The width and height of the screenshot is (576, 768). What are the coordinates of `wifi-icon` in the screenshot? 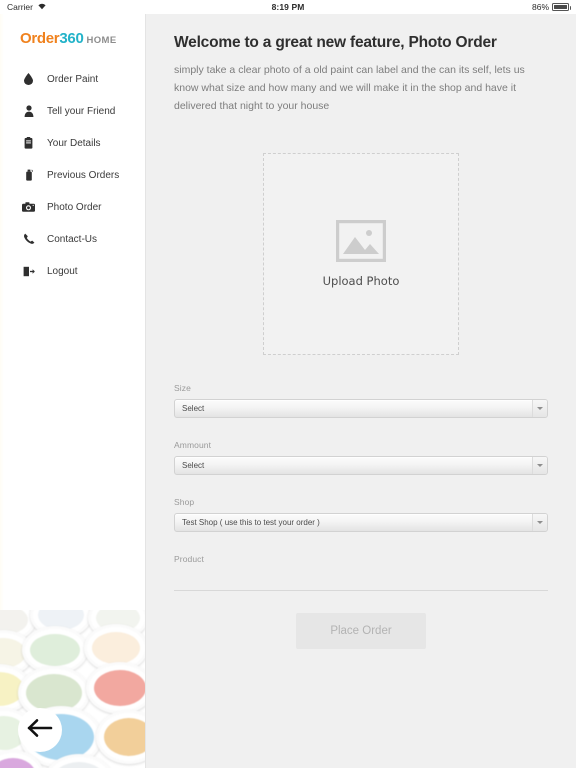 It's located at (42, 7).